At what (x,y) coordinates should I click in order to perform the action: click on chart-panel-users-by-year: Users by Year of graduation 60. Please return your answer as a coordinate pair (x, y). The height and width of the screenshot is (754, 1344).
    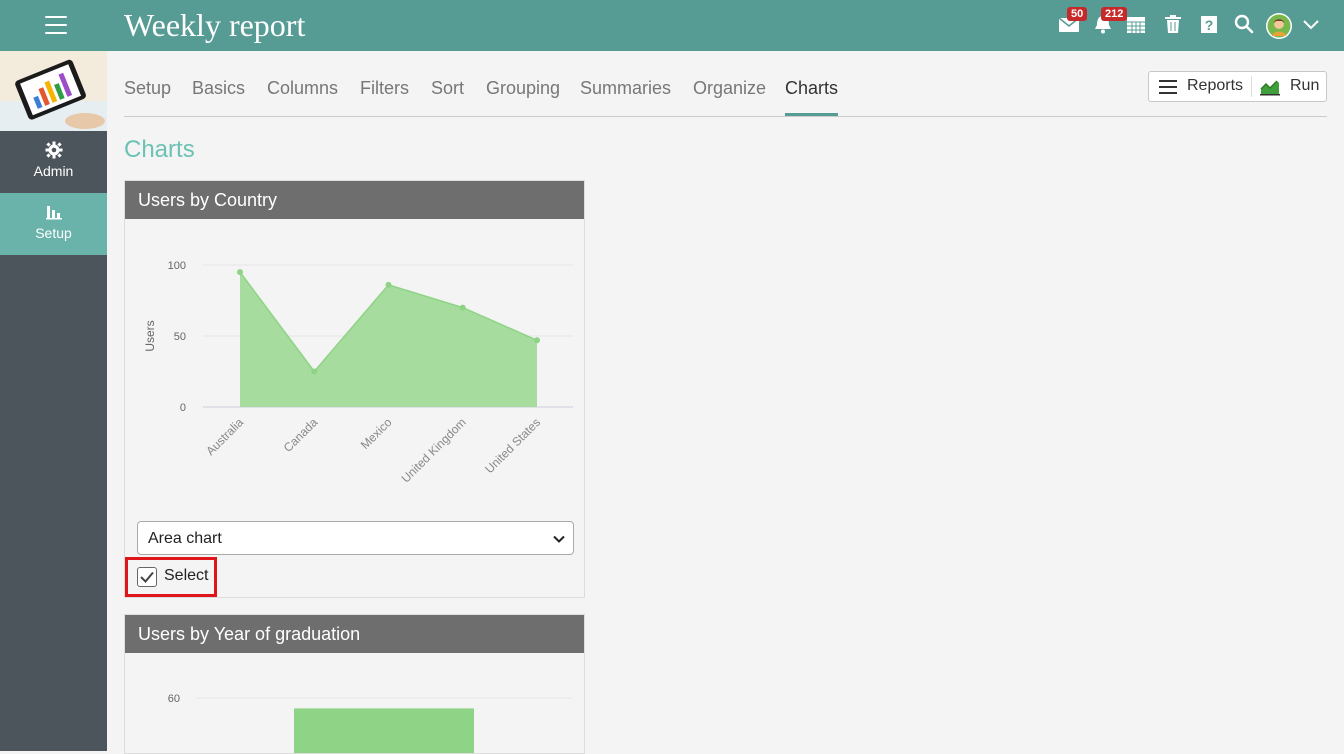
    Looking at the image, I should click on (354, 684).